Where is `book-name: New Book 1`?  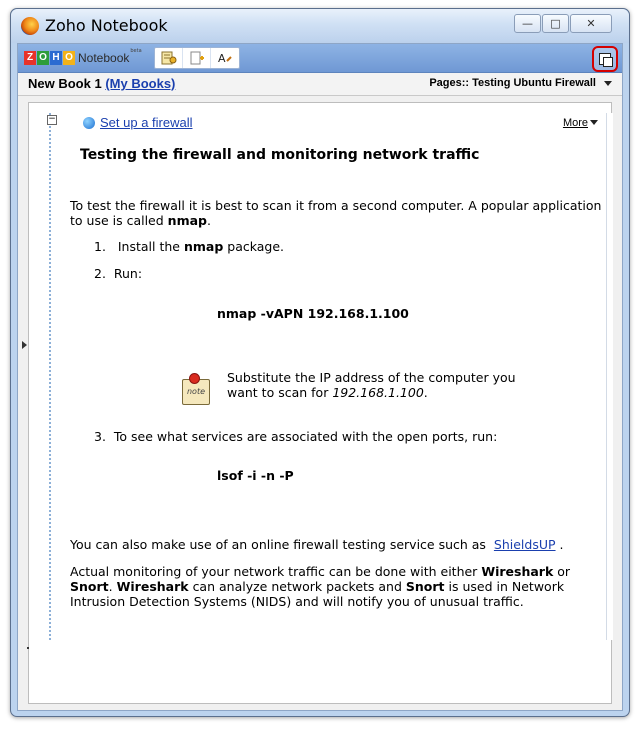
book-name: New Book 1 is located at coordinates (65, 83).